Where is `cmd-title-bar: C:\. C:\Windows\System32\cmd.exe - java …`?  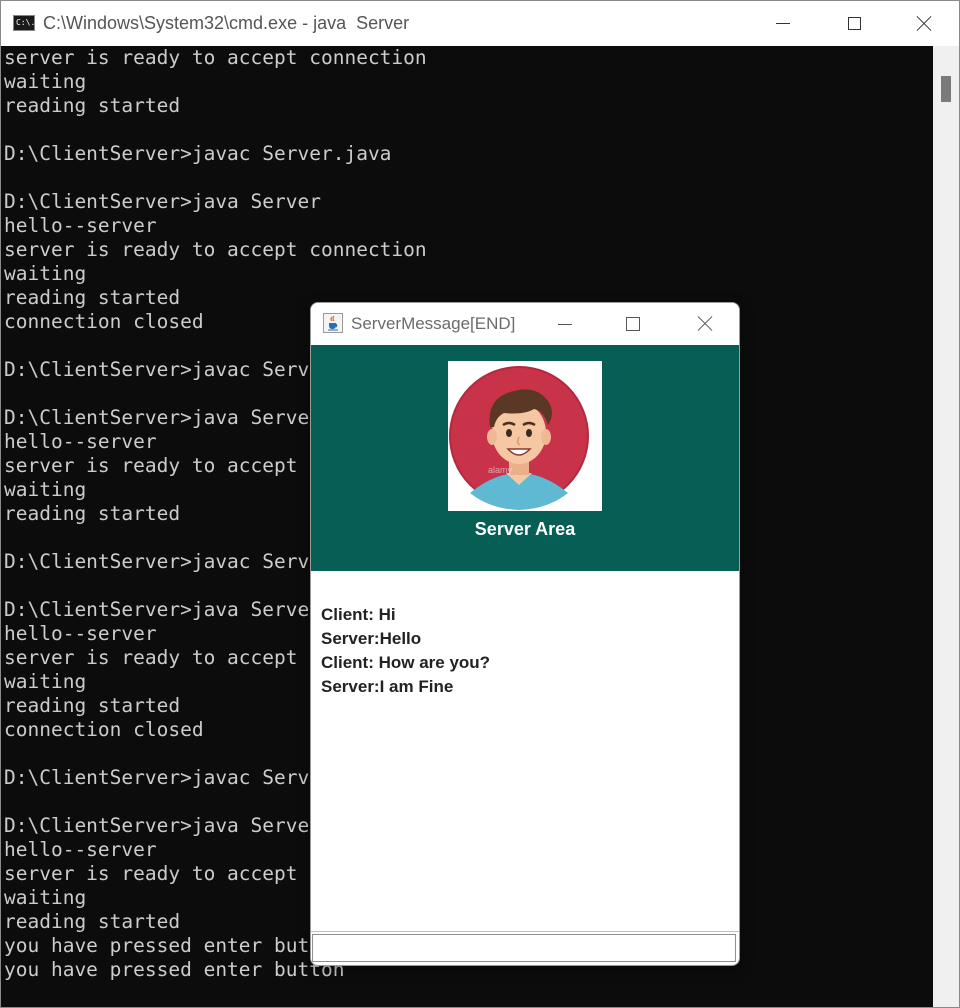 cmd-title-bar: C:\. C:\Windows\System32\cmd.exe - java … is located at coordinates (480, 23).